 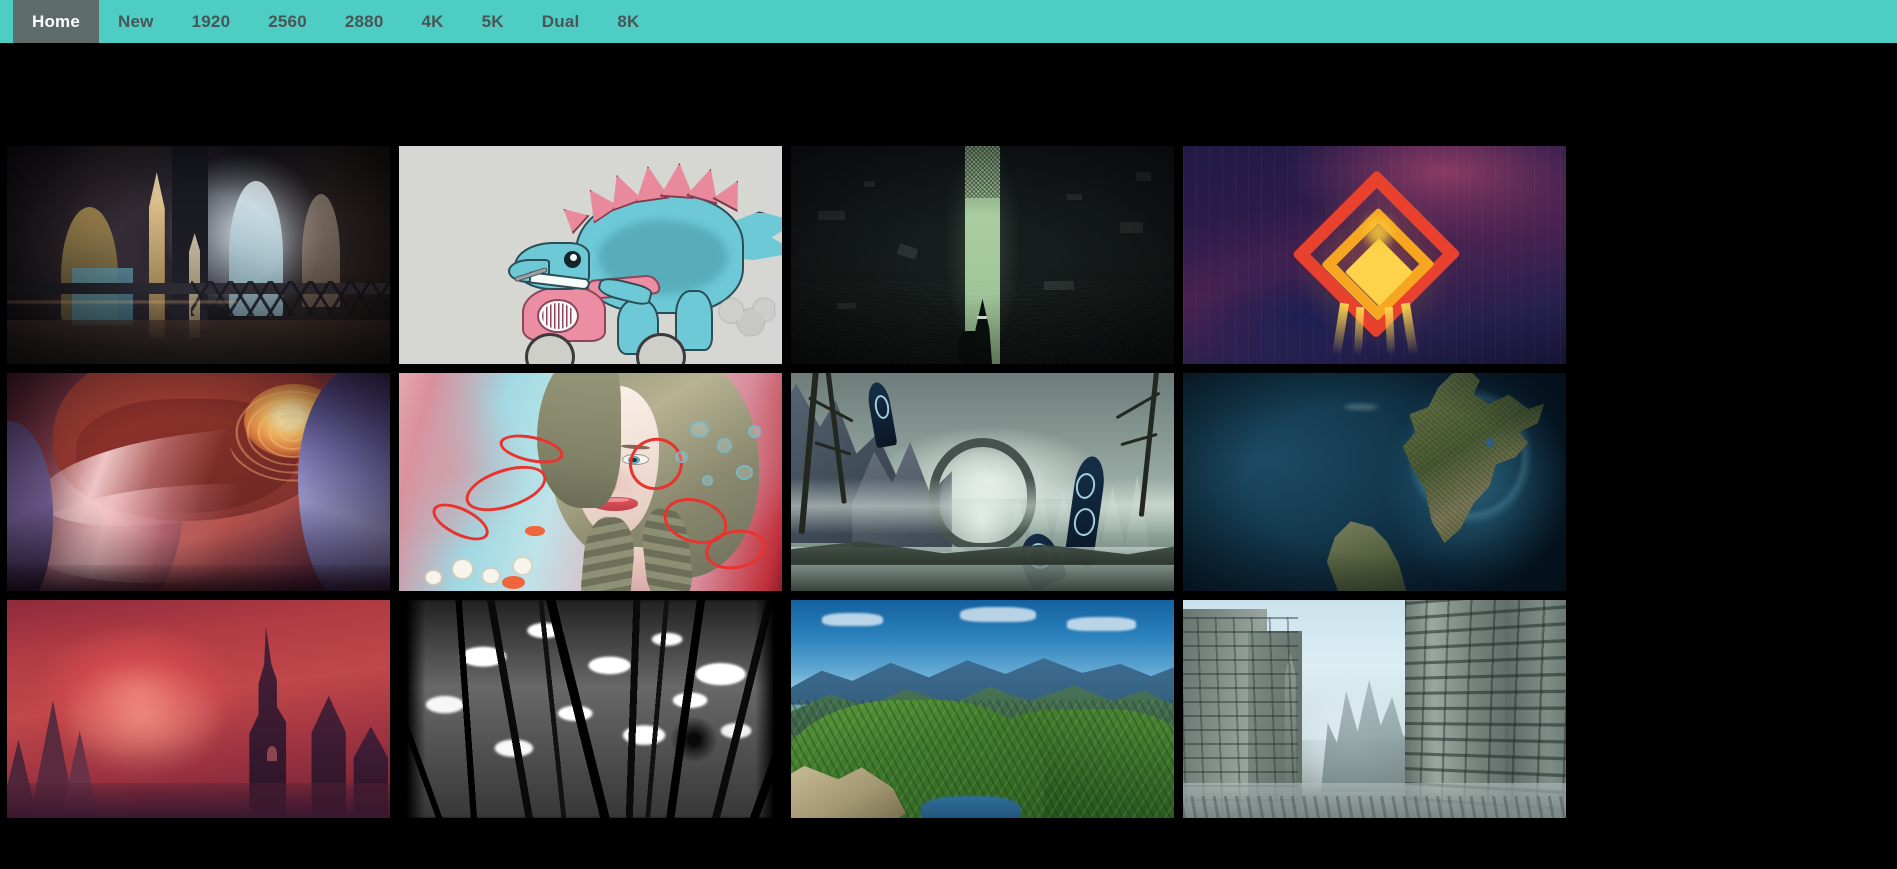 I want to click on nav-item-label: 4K, so click(x=432, y=21).